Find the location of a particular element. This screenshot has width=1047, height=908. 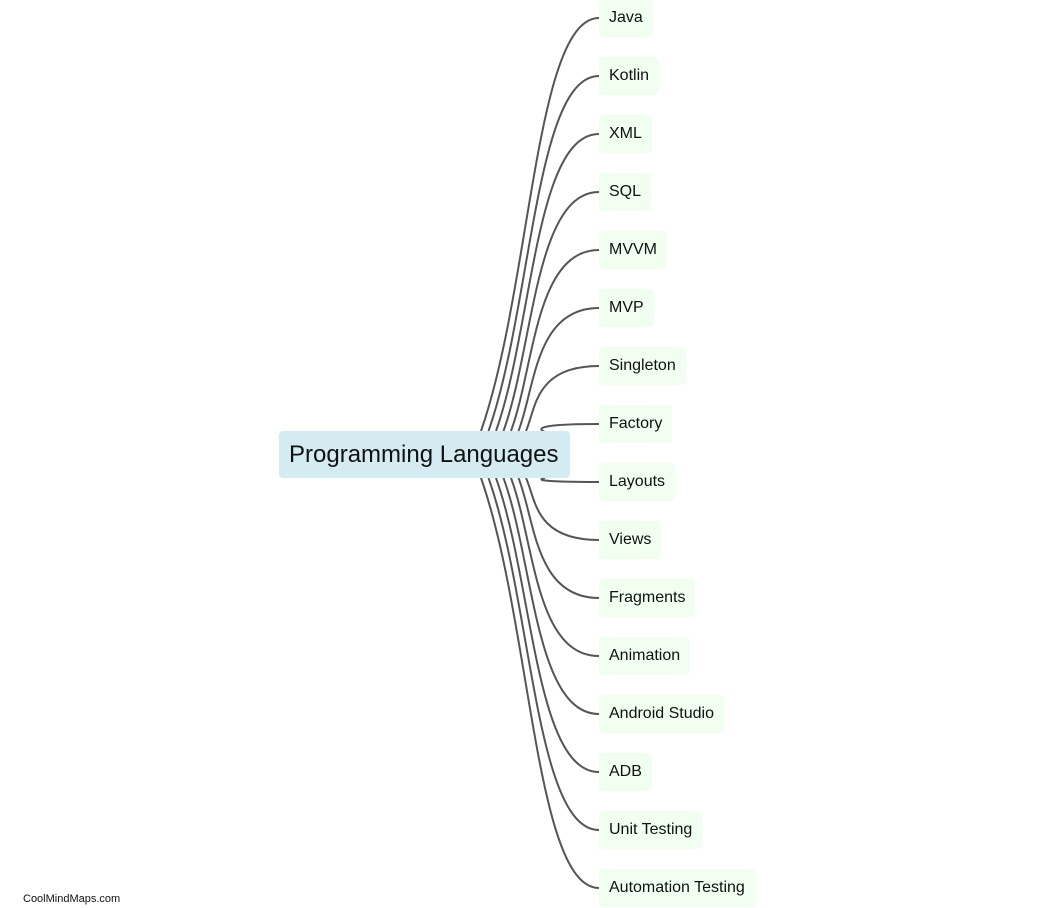

child-node-label: MVP is located at coordinates (626, 307).